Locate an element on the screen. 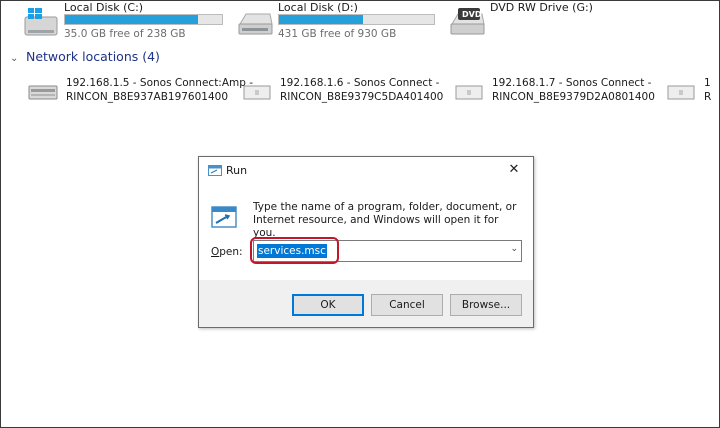 The image size is (720, 428). close-icon: ✕ is located at coordinates (514, 170).